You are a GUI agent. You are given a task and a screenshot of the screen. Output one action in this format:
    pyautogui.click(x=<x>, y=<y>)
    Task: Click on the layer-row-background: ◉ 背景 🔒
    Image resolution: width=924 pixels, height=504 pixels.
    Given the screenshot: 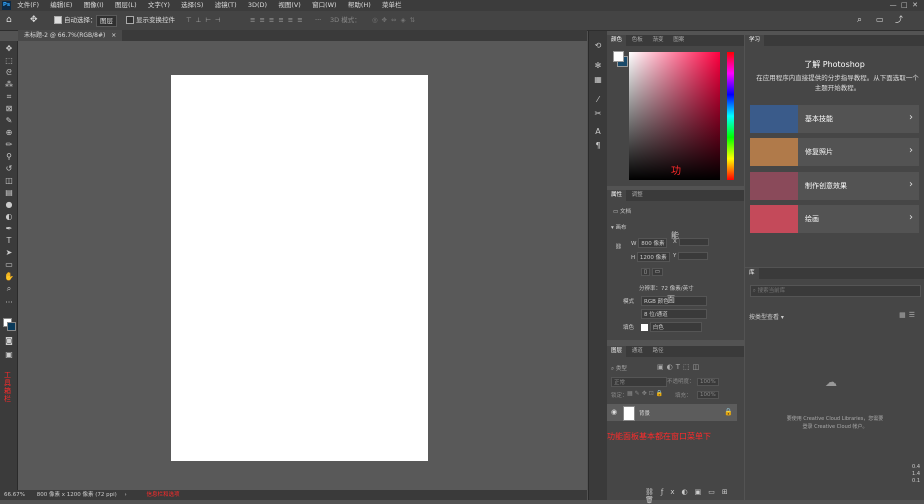 What is the action you would take?
    pyautogui.click(x=672, y=412)
    